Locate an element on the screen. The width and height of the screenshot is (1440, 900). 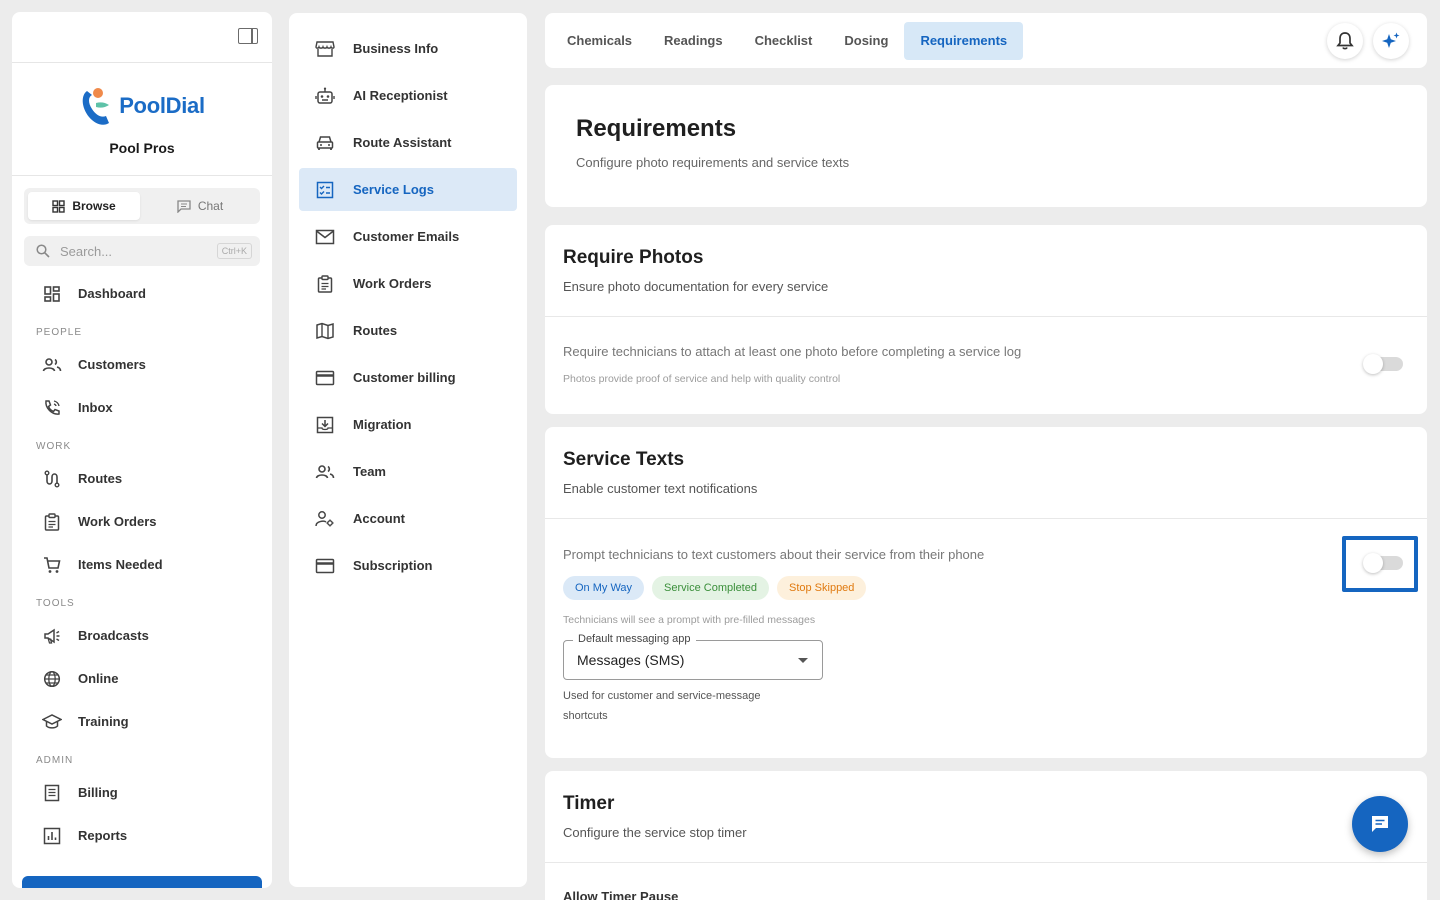
pooldial-logo: PoolDial is located at coordinates (142, 106).